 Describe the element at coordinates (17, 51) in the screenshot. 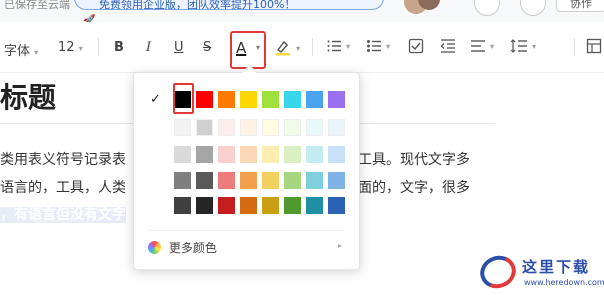

I see `font-family-label: 字体` at that location.